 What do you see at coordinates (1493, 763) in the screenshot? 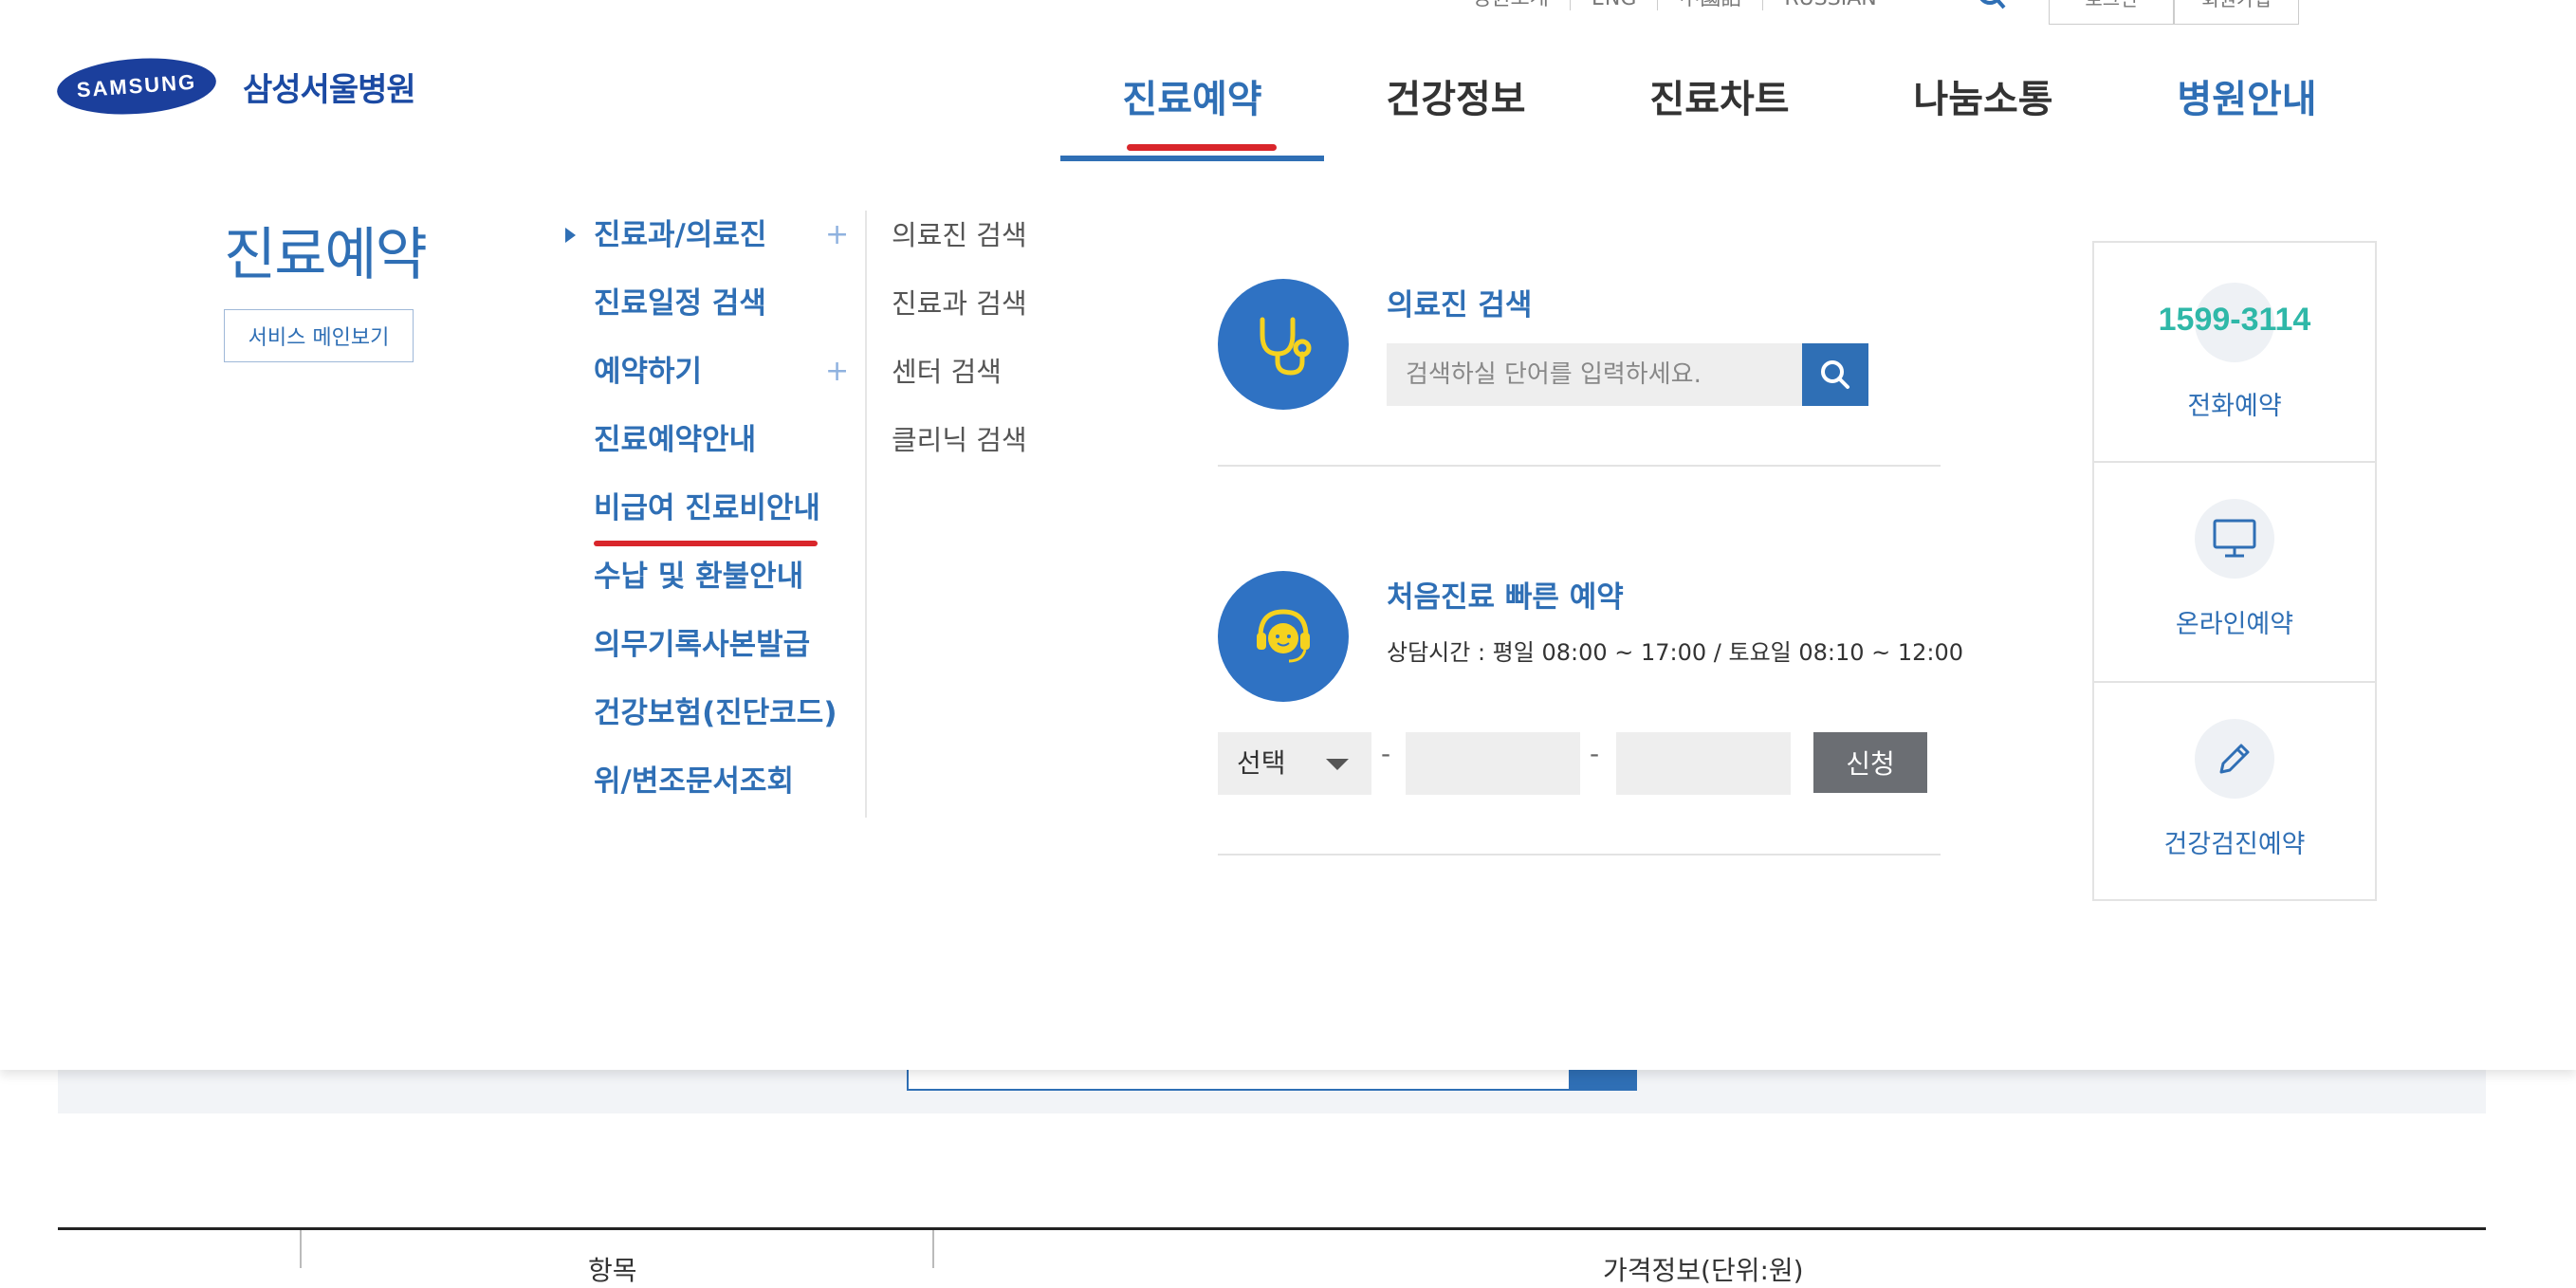
I see `phone-middle-input` at bounding box center [1493, 763].